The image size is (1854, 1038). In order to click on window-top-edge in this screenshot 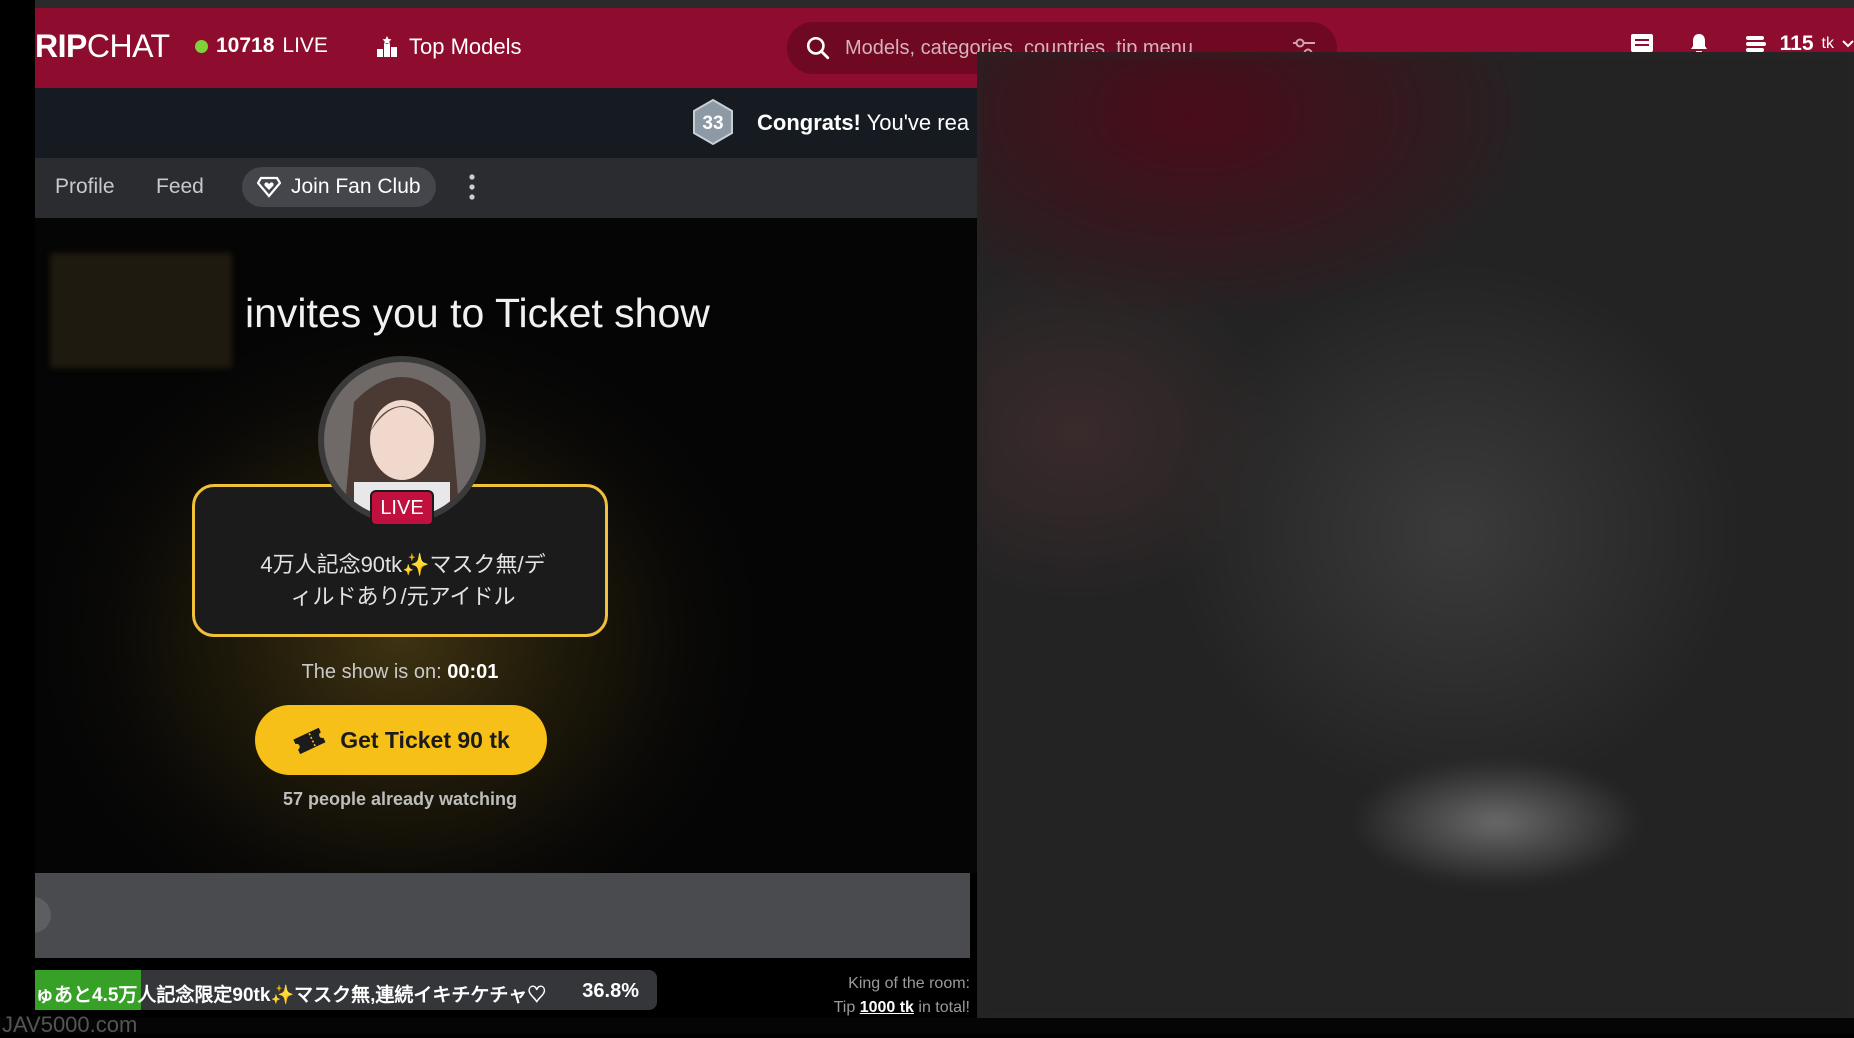, I will do `click(927, 4)`.